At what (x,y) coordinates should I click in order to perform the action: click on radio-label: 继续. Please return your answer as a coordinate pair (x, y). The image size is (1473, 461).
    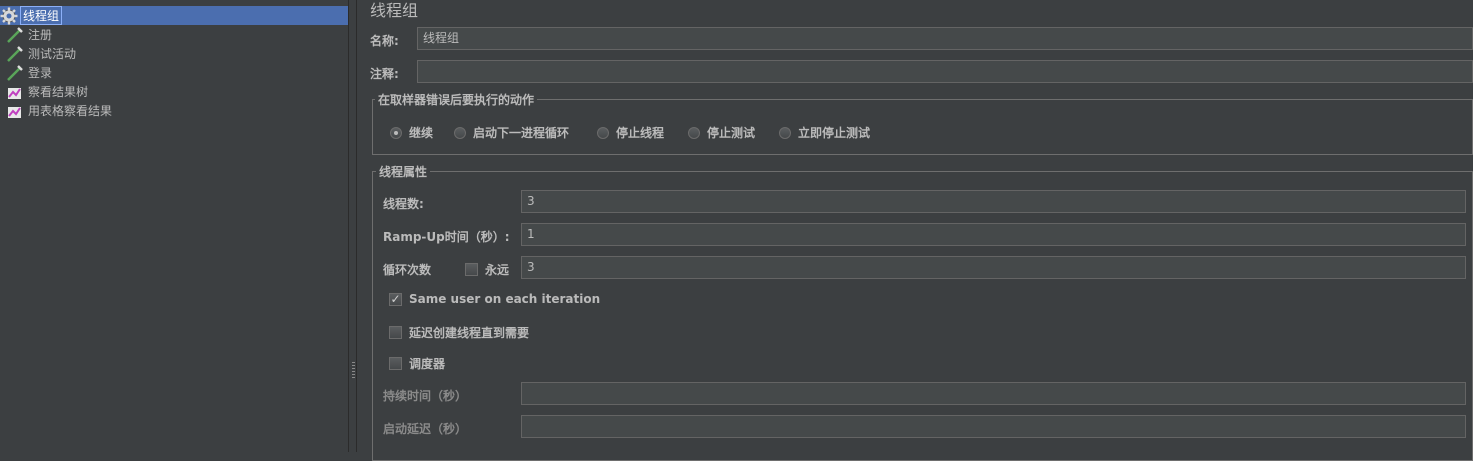
    Looking at the image, I should click on (421, 133).